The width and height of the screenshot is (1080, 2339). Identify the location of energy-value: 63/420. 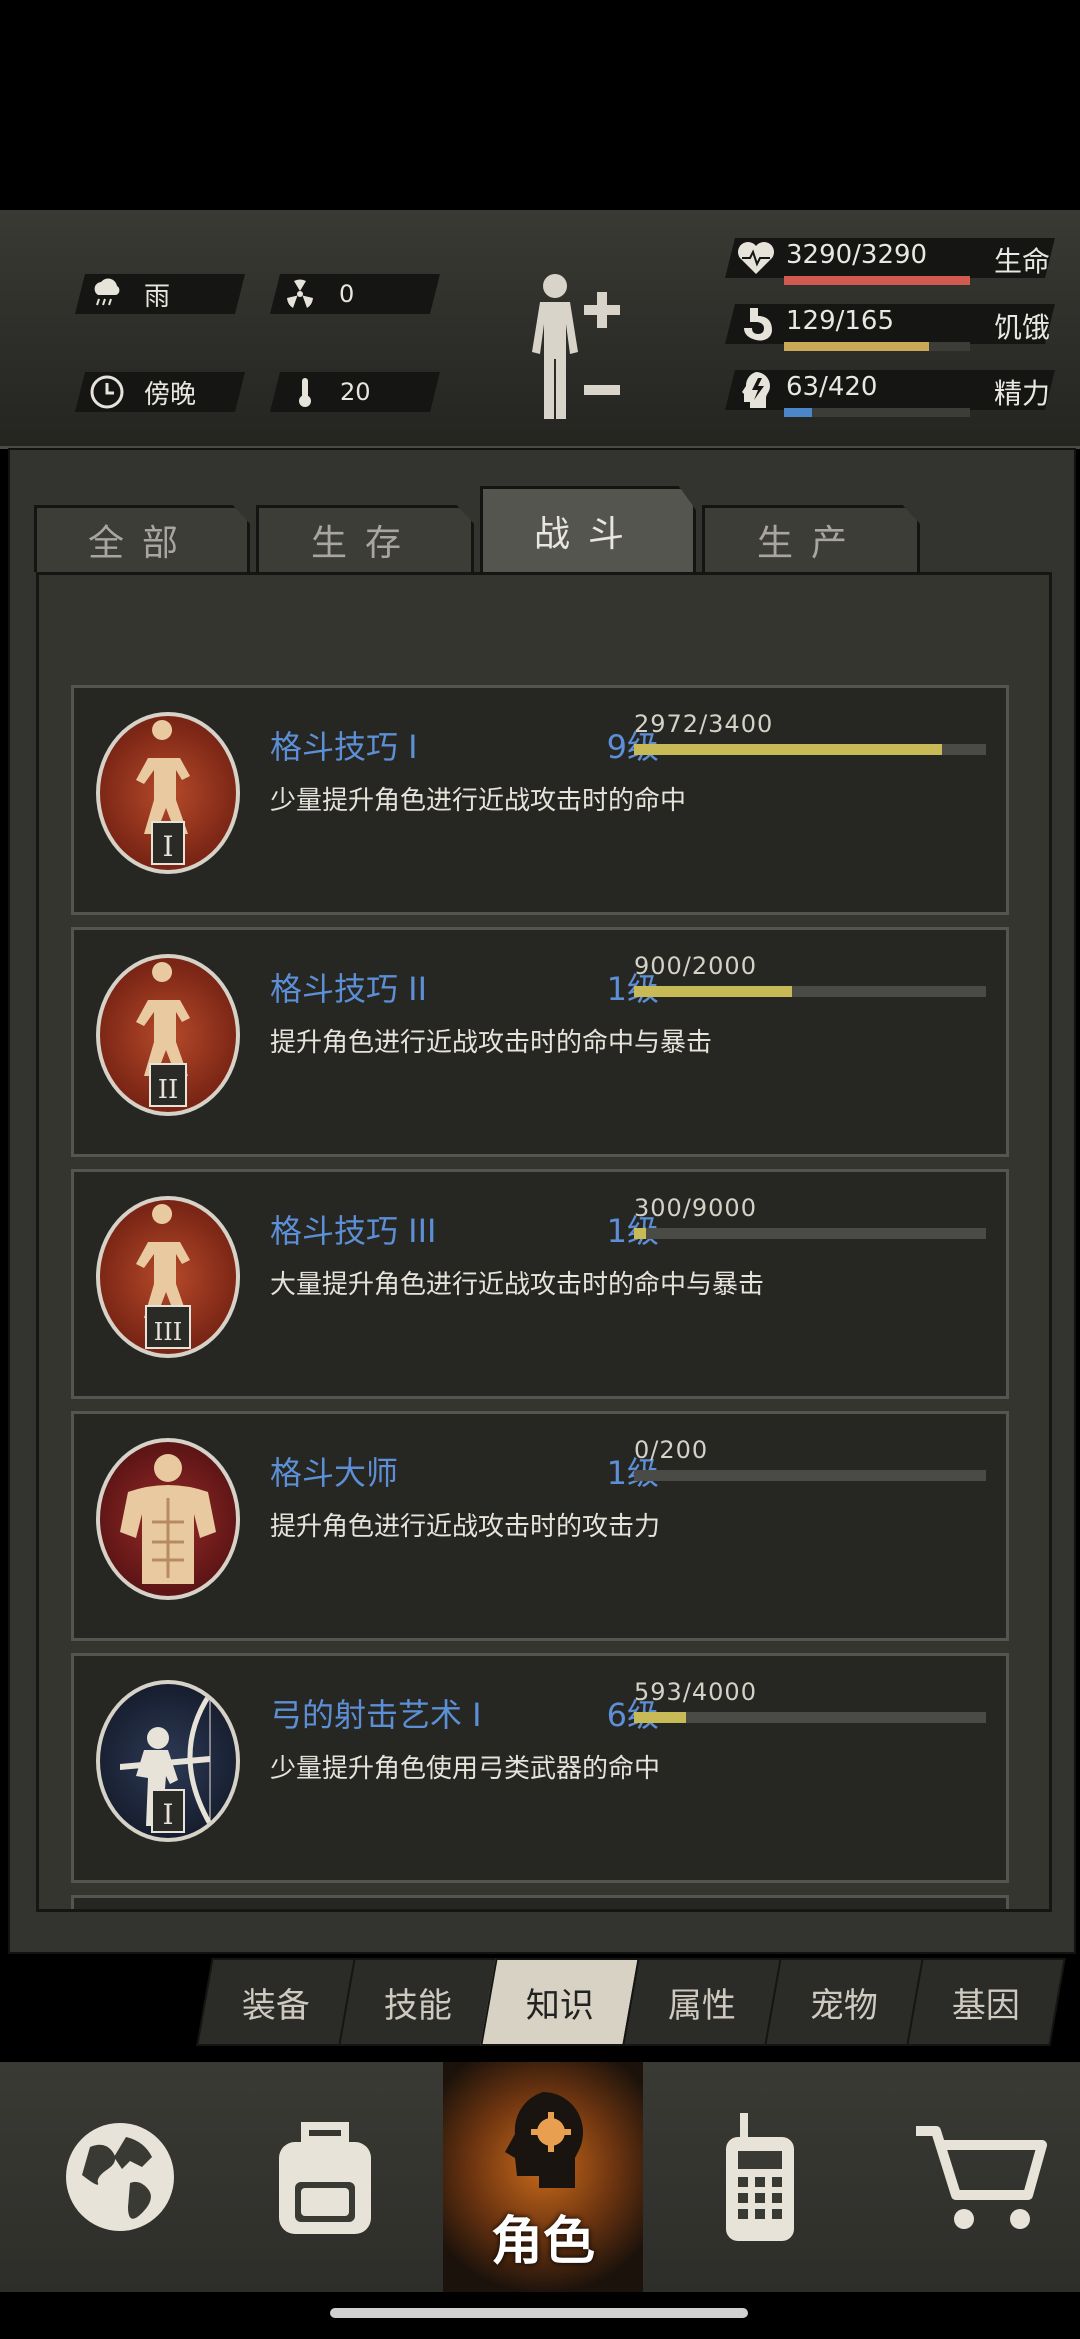
(832, 387).